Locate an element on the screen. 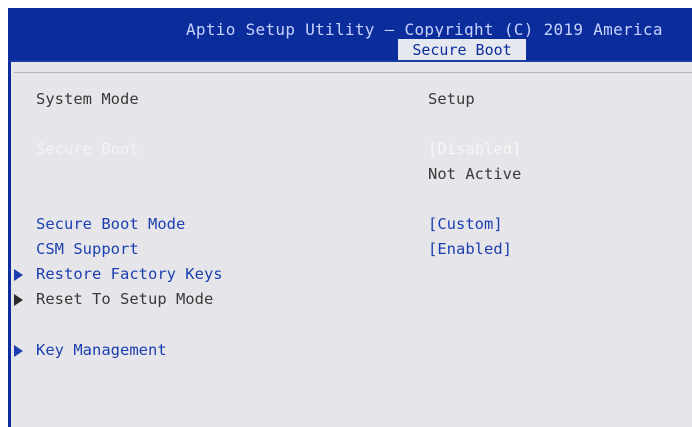 Image resolution: width=692 pixels, height=427 pixels. csm-support-value: [Enabled] is located at coordinates (470, 249).